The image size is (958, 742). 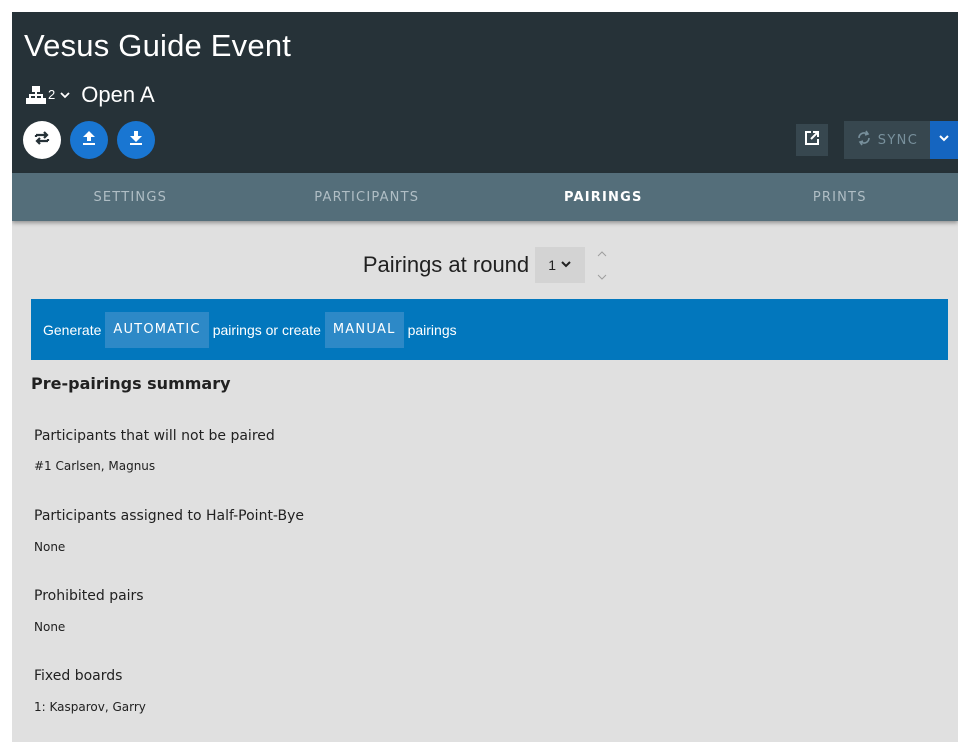 I want to click on section-value-fixed-boards: 1: Kasparov, Garry, so click(x=90, y=707).